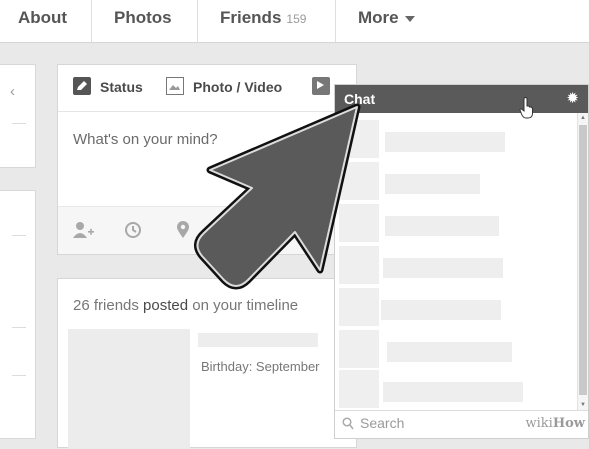 This screenshot has height=449, width=589. I want to click on pointer-arrow-icon, so click(277, 196).